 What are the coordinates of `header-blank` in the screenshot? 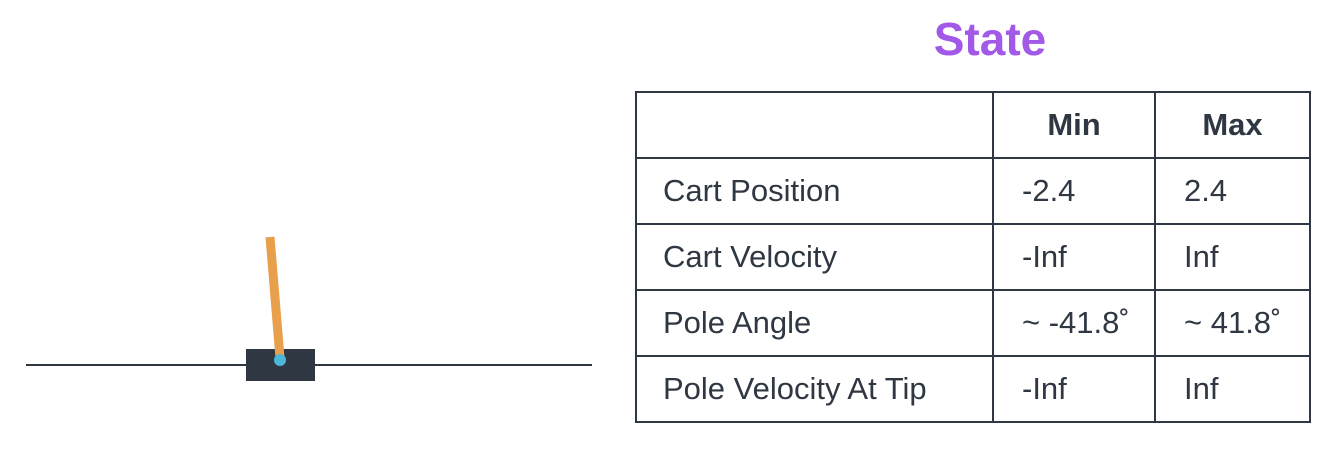 It's located at (814, 125).